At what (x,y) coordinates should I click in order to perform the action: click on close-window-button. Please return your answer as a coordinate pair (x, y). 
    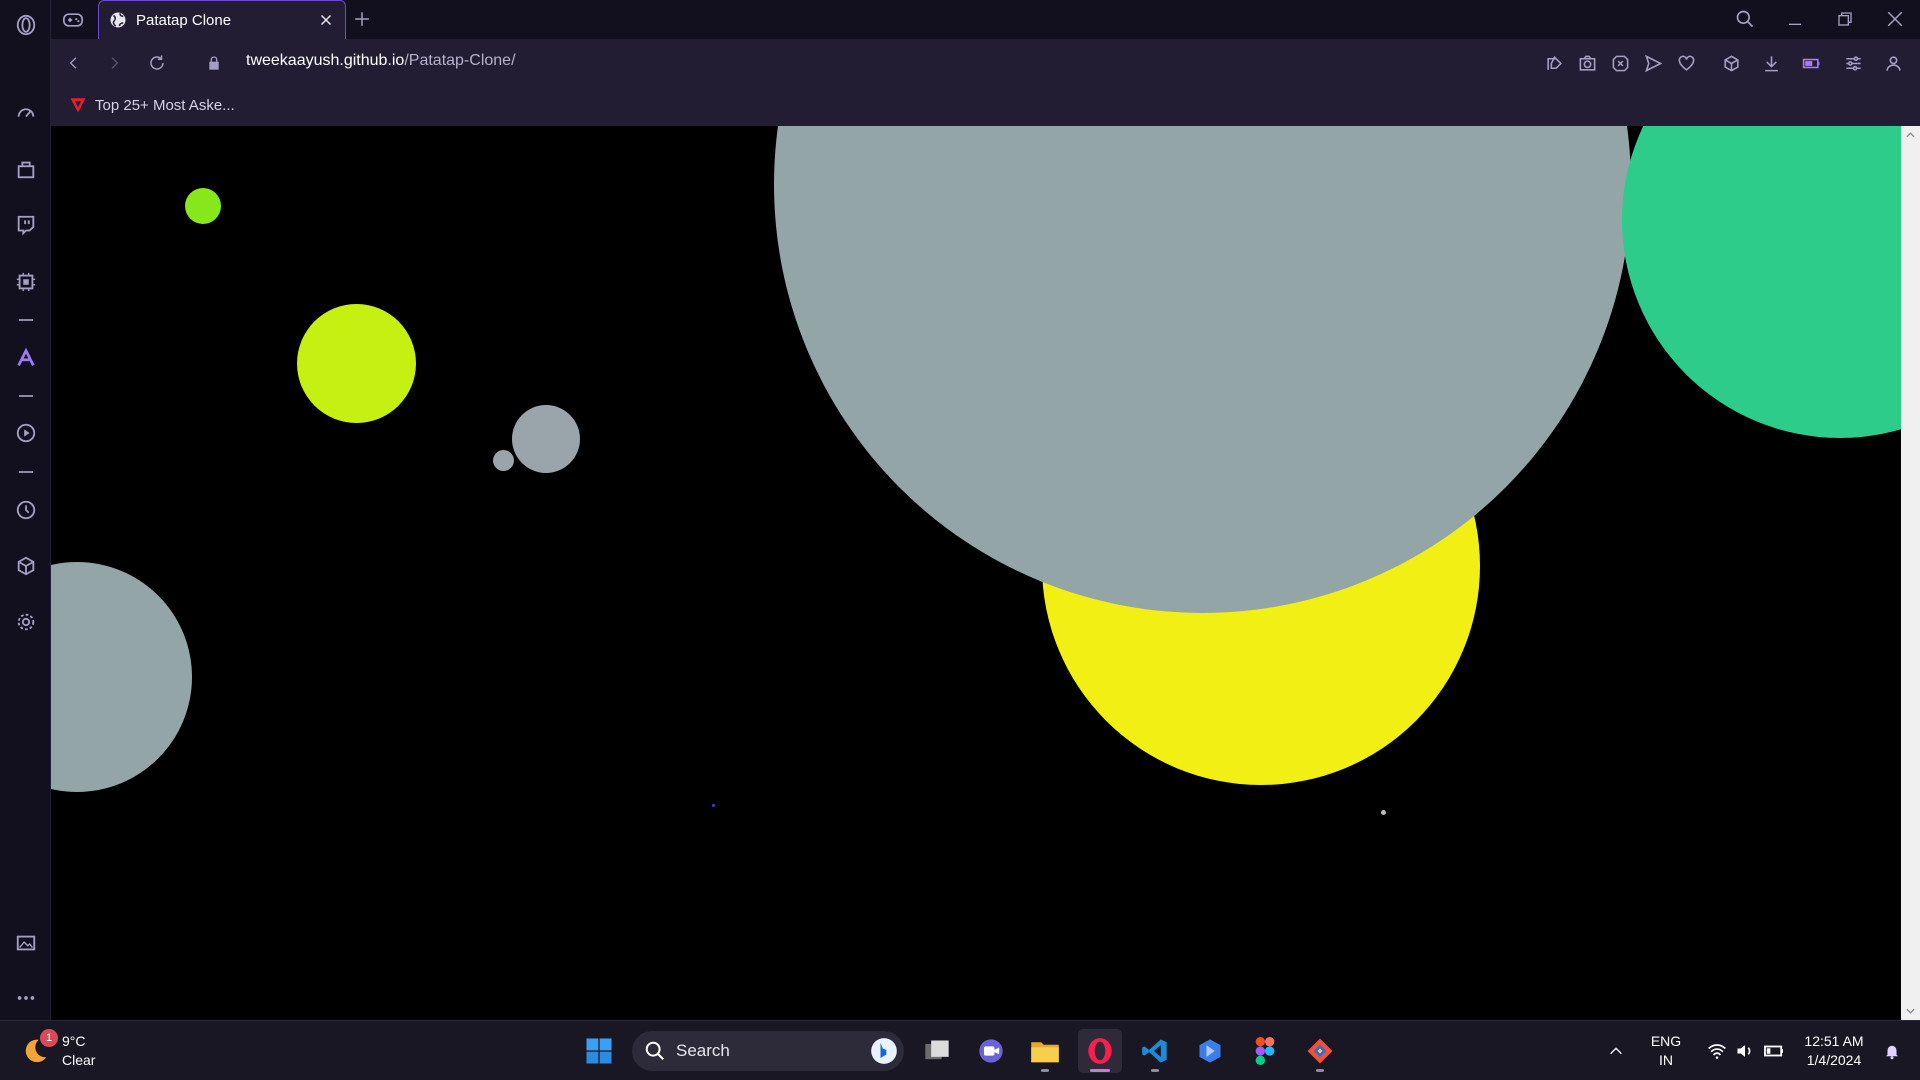
    Looking at the image, I should click on (1895, 19).